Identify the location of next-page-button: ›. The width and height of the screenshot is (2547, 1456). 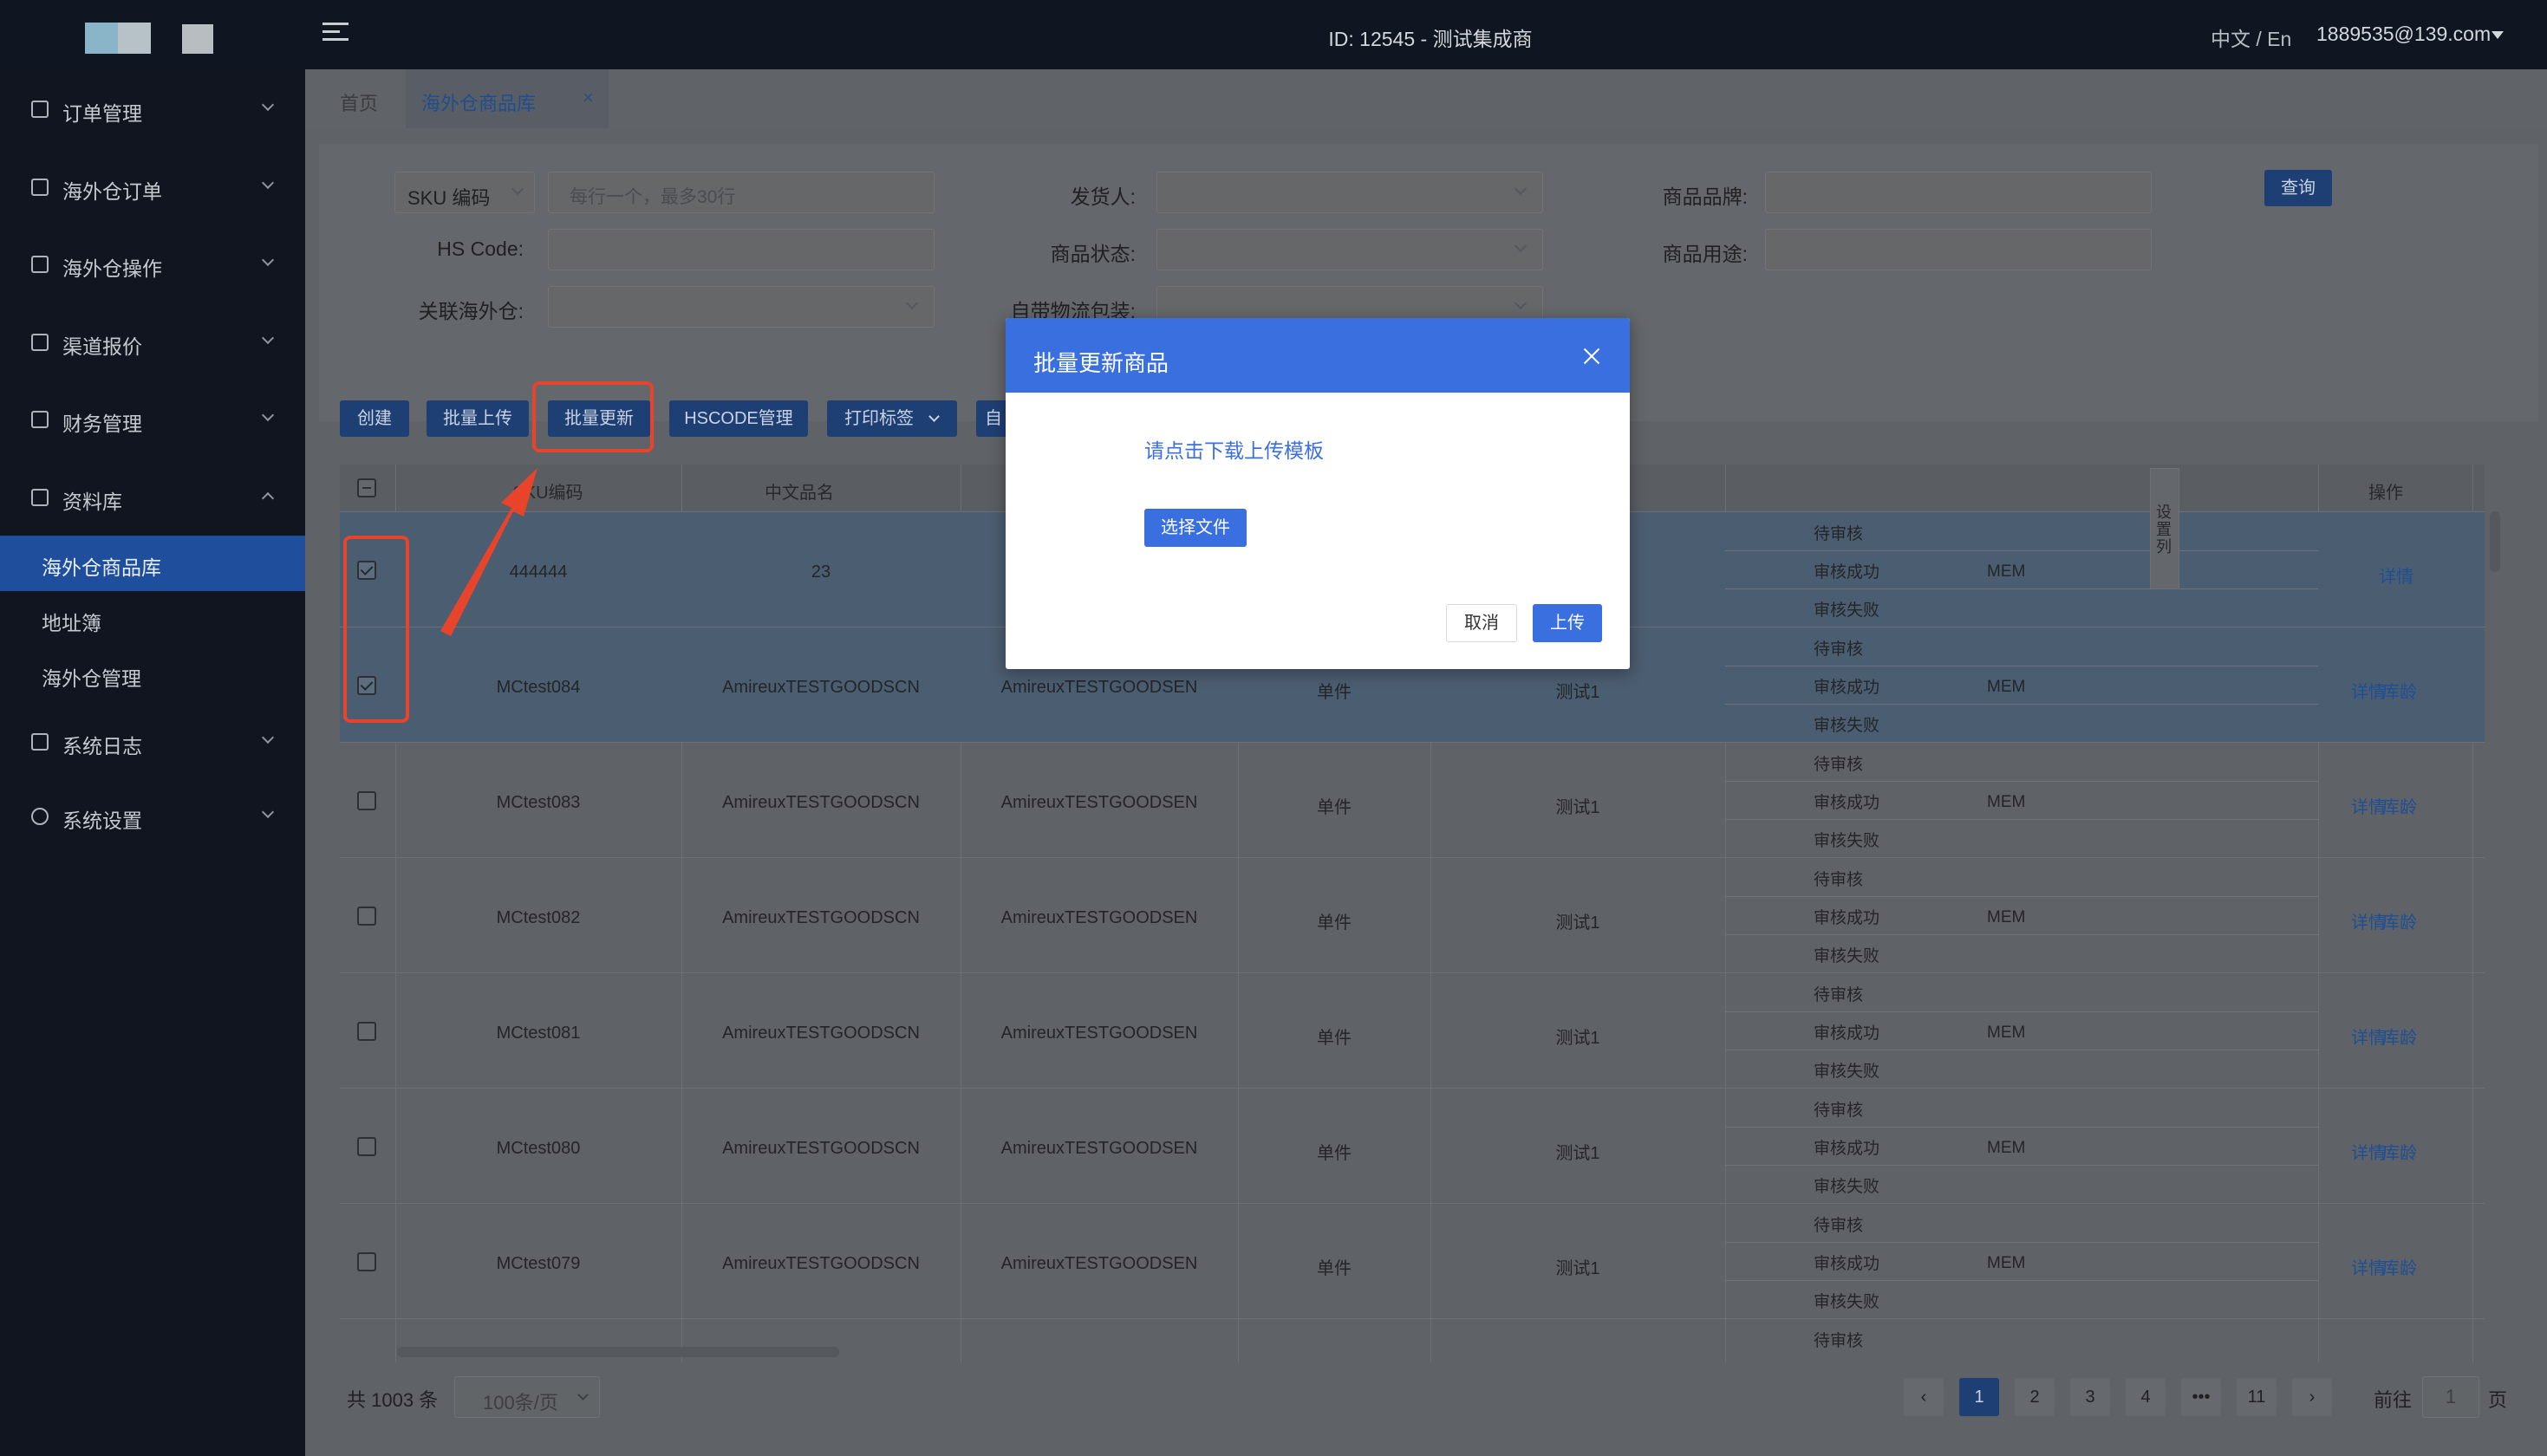
(2312, 1397).